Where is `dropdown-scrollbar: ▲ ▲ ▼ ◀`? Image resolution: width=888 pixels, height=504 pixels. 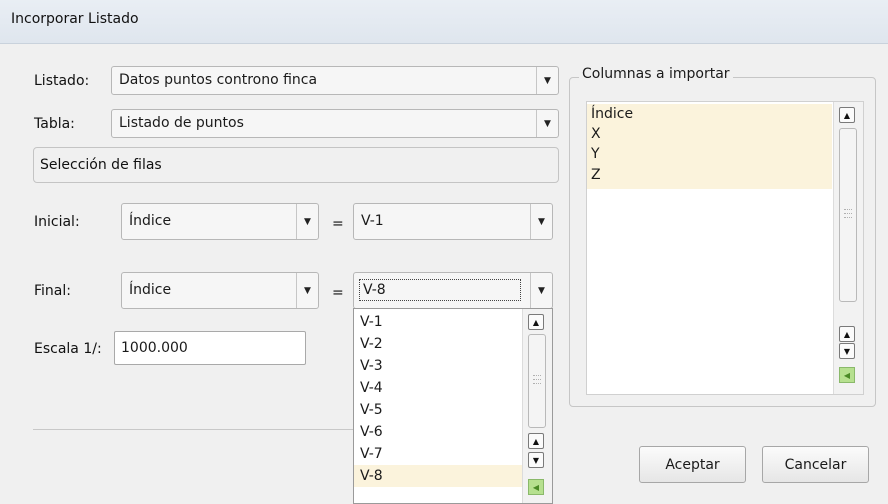 dropdown-scrollbar: ▲ ▲ ▼ ◀ is located at coordinates (537, 406).